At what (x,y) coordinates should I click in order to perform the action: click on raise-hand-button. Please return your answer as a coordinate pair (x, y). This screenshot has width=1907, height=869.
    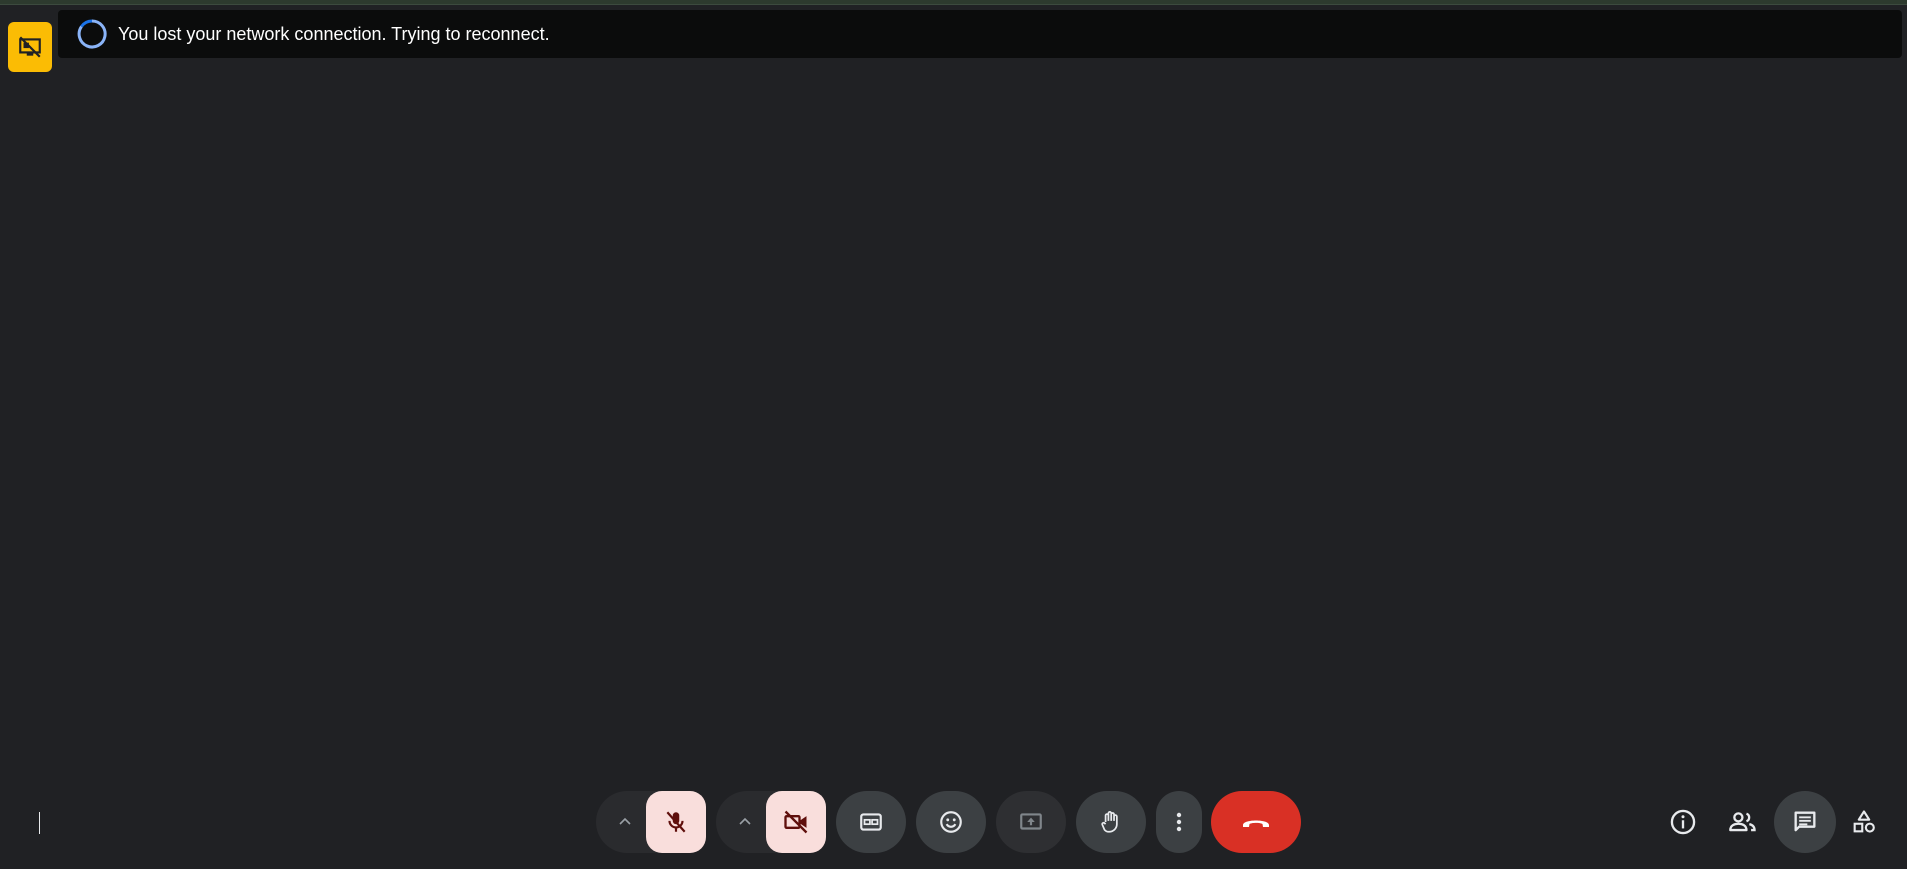
    Looking at the image, I should click on (1111, 822).